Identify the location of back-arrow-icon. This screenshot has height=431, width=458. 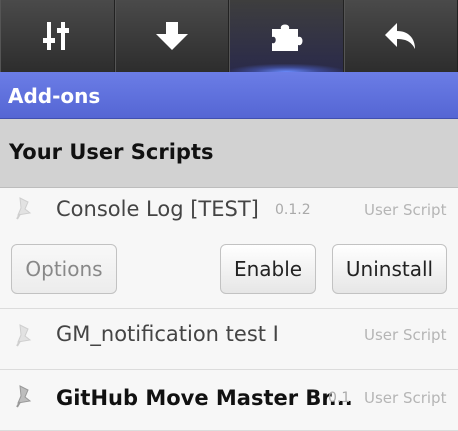
(401, 36).